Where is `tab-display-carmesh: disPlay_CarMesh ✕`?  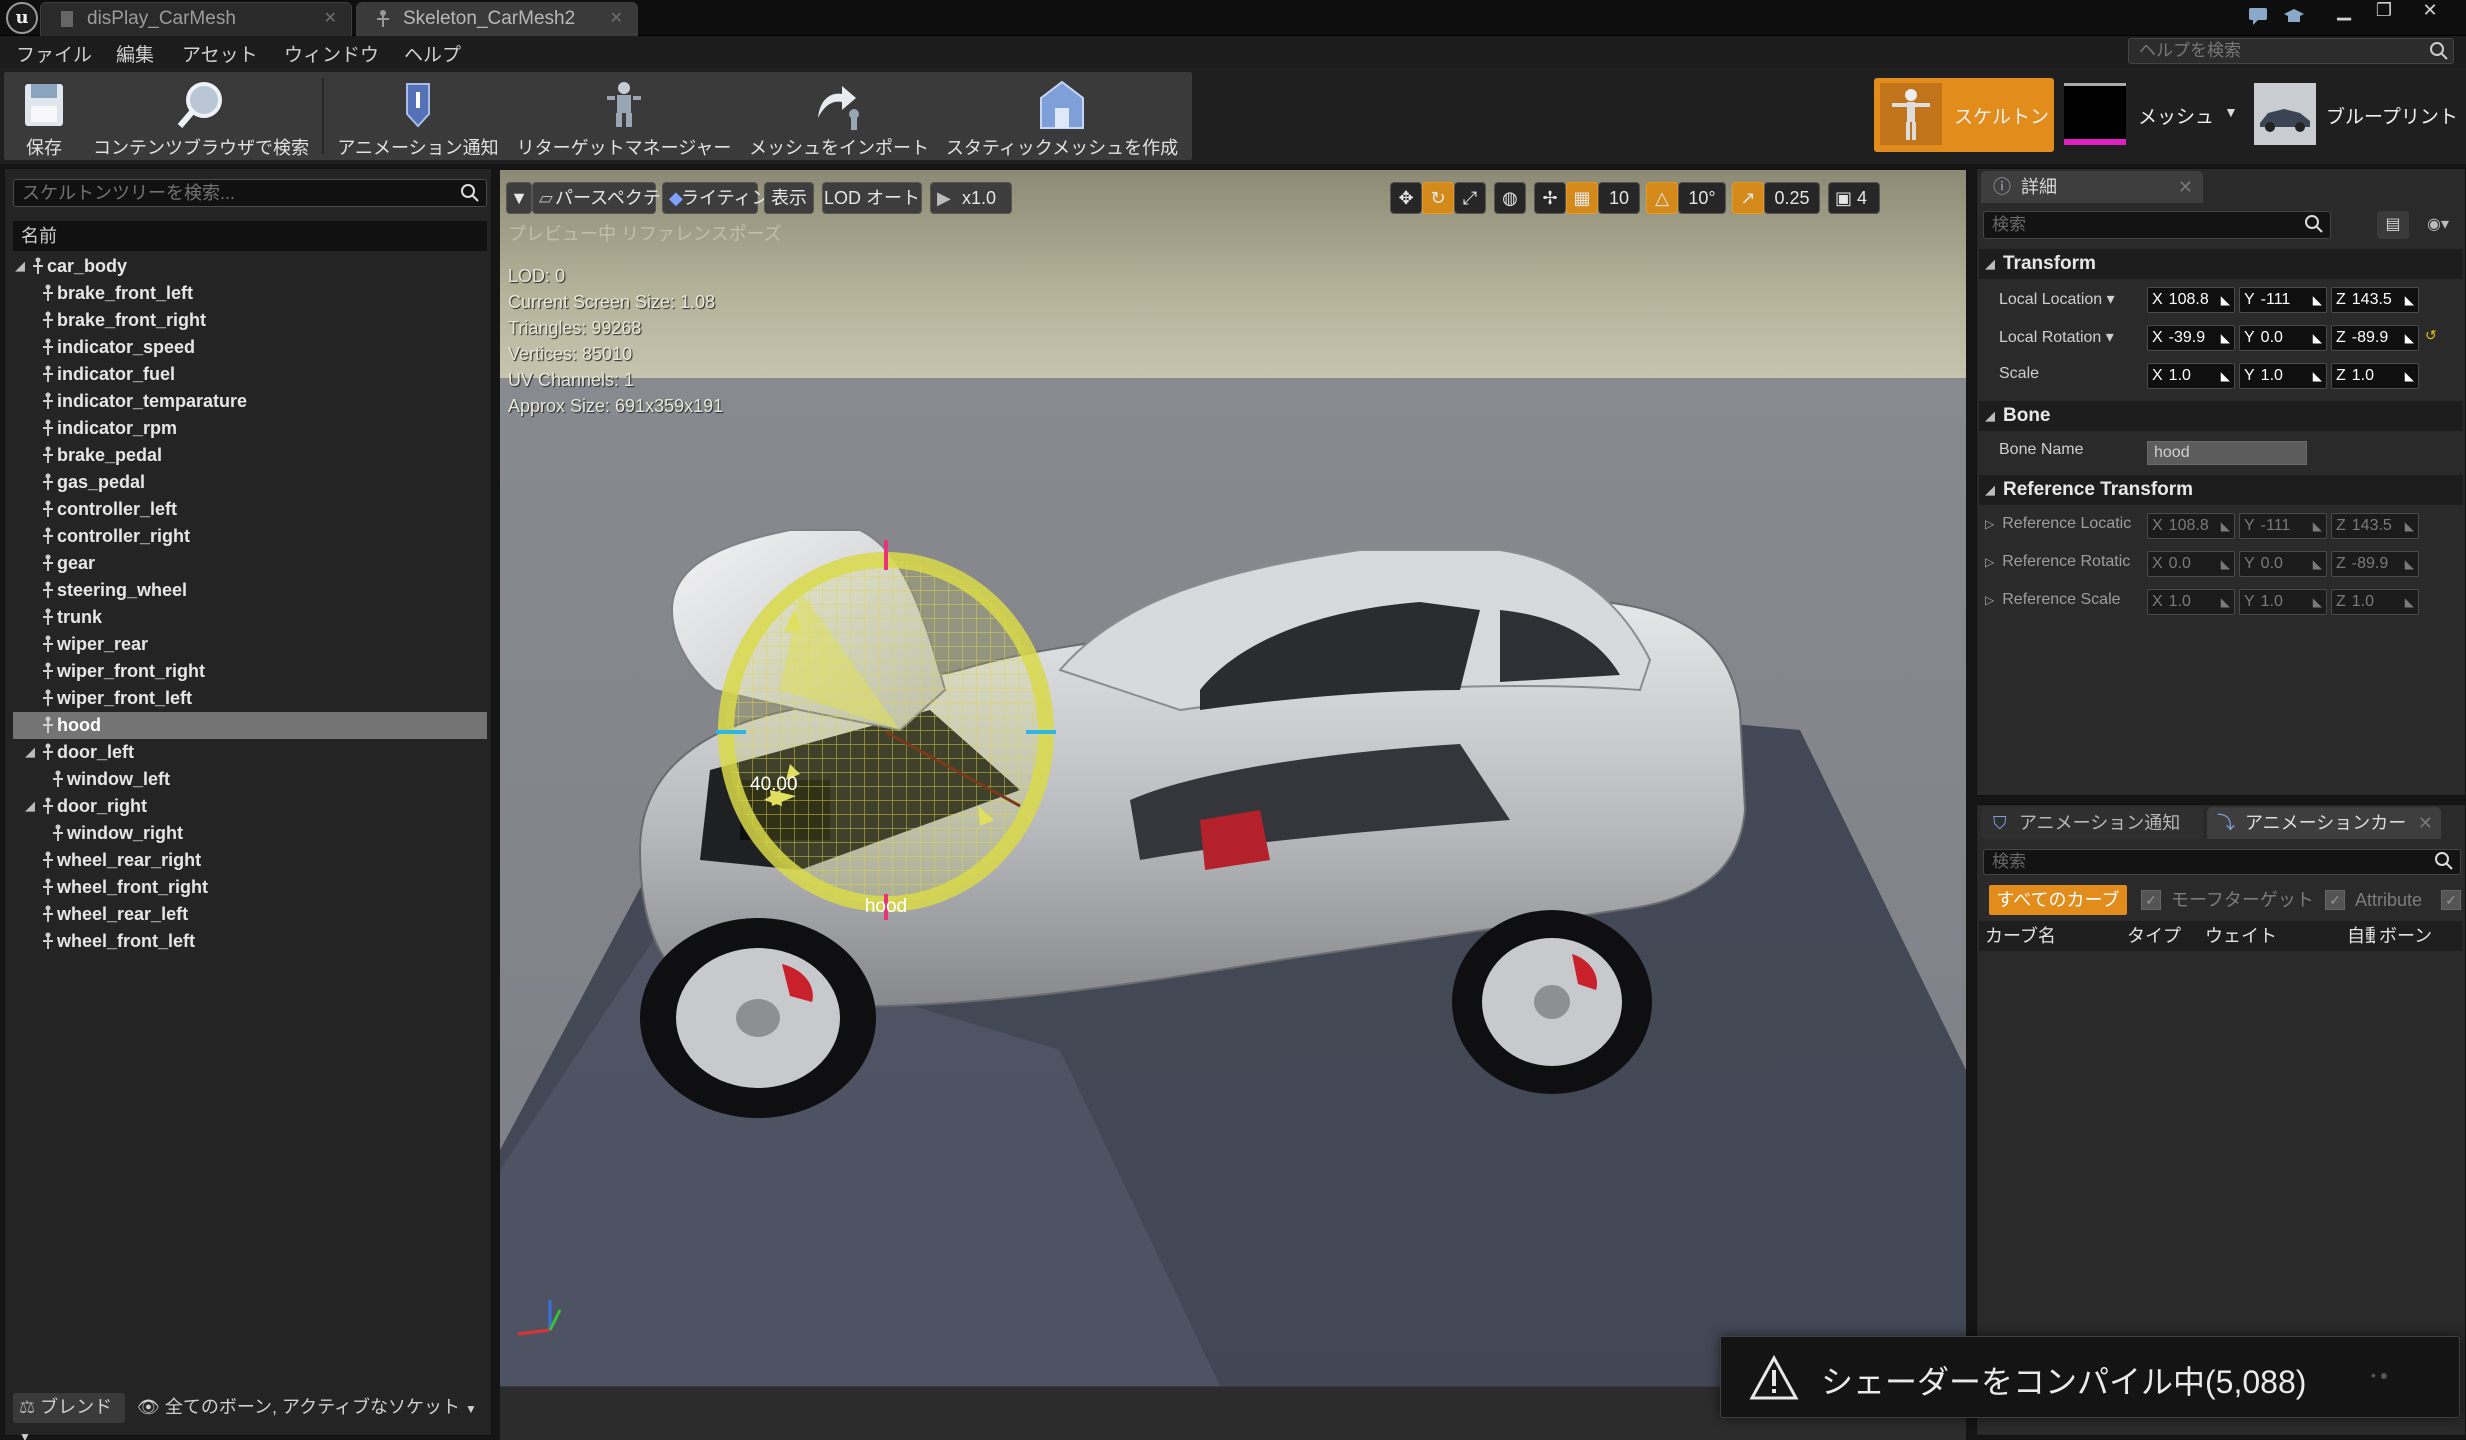
tab-display-carmesh: disPlay_CarMesh ✕ is located at coordinates (196, 19).